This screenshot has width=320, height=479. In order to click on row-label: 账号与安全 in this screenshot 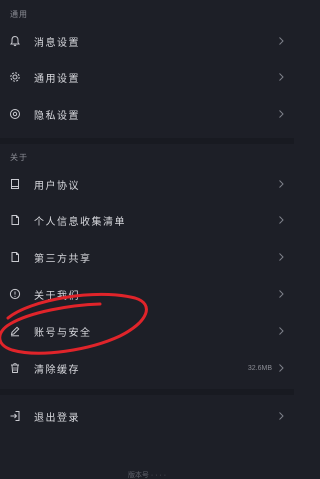, I will do `click(63, 333)`.